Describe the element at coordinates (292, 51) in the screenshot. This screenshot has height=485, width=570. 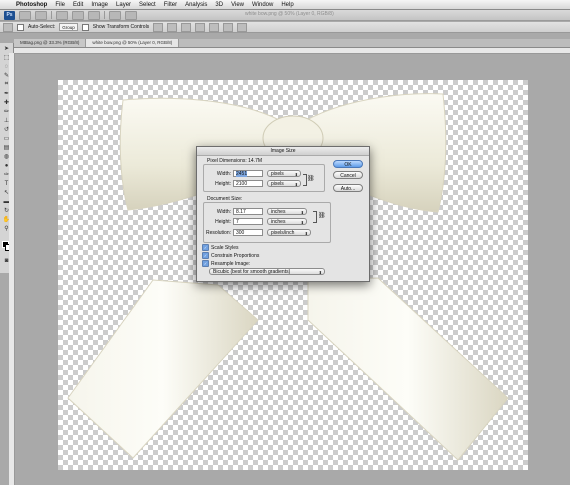
I see `horizontal-ruler` at that location.